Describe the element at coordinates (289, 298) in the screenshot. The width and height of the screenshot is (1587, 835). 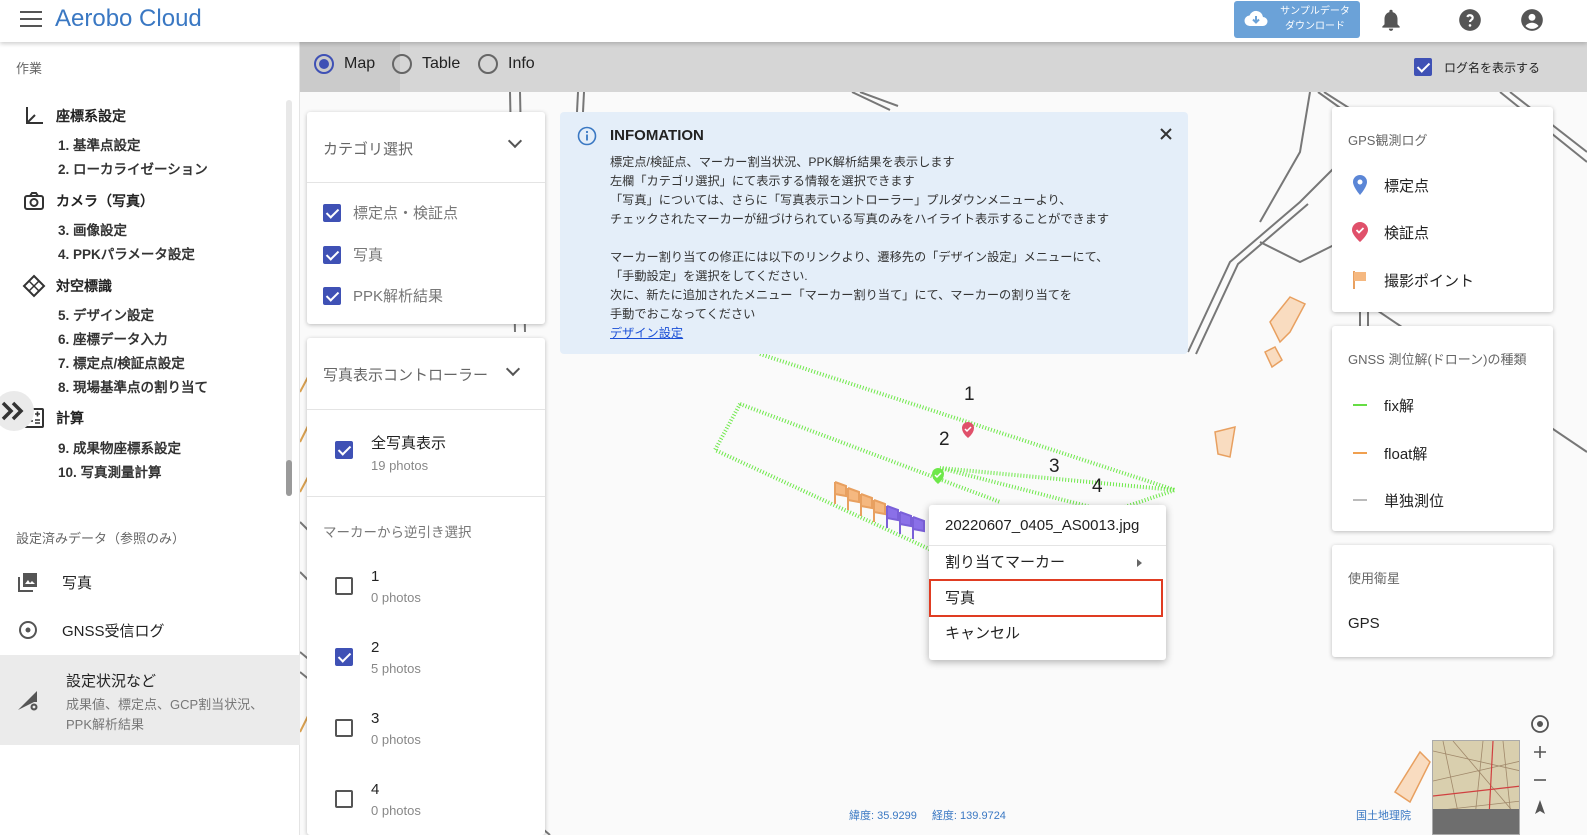
I see `sidebar-scroll-track` at that location.